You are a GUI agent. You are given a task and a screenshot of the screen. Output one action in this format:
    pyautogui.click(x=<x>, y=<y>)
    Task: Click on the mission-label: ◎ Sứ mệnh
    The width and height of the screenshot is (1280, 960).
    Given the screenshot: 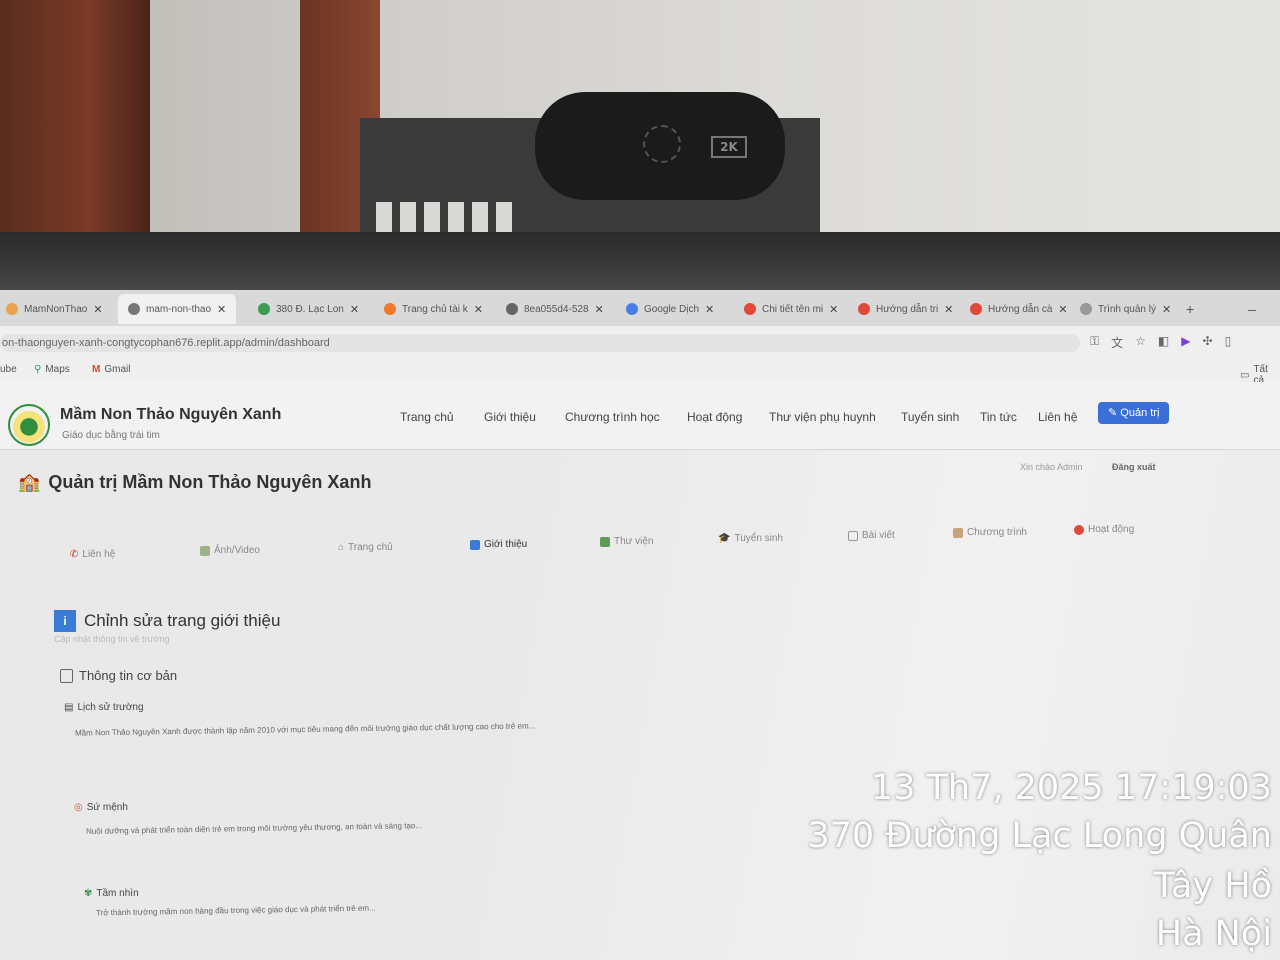 What is the action you would take?
    pyautogui.click(x=101, y=807)
    